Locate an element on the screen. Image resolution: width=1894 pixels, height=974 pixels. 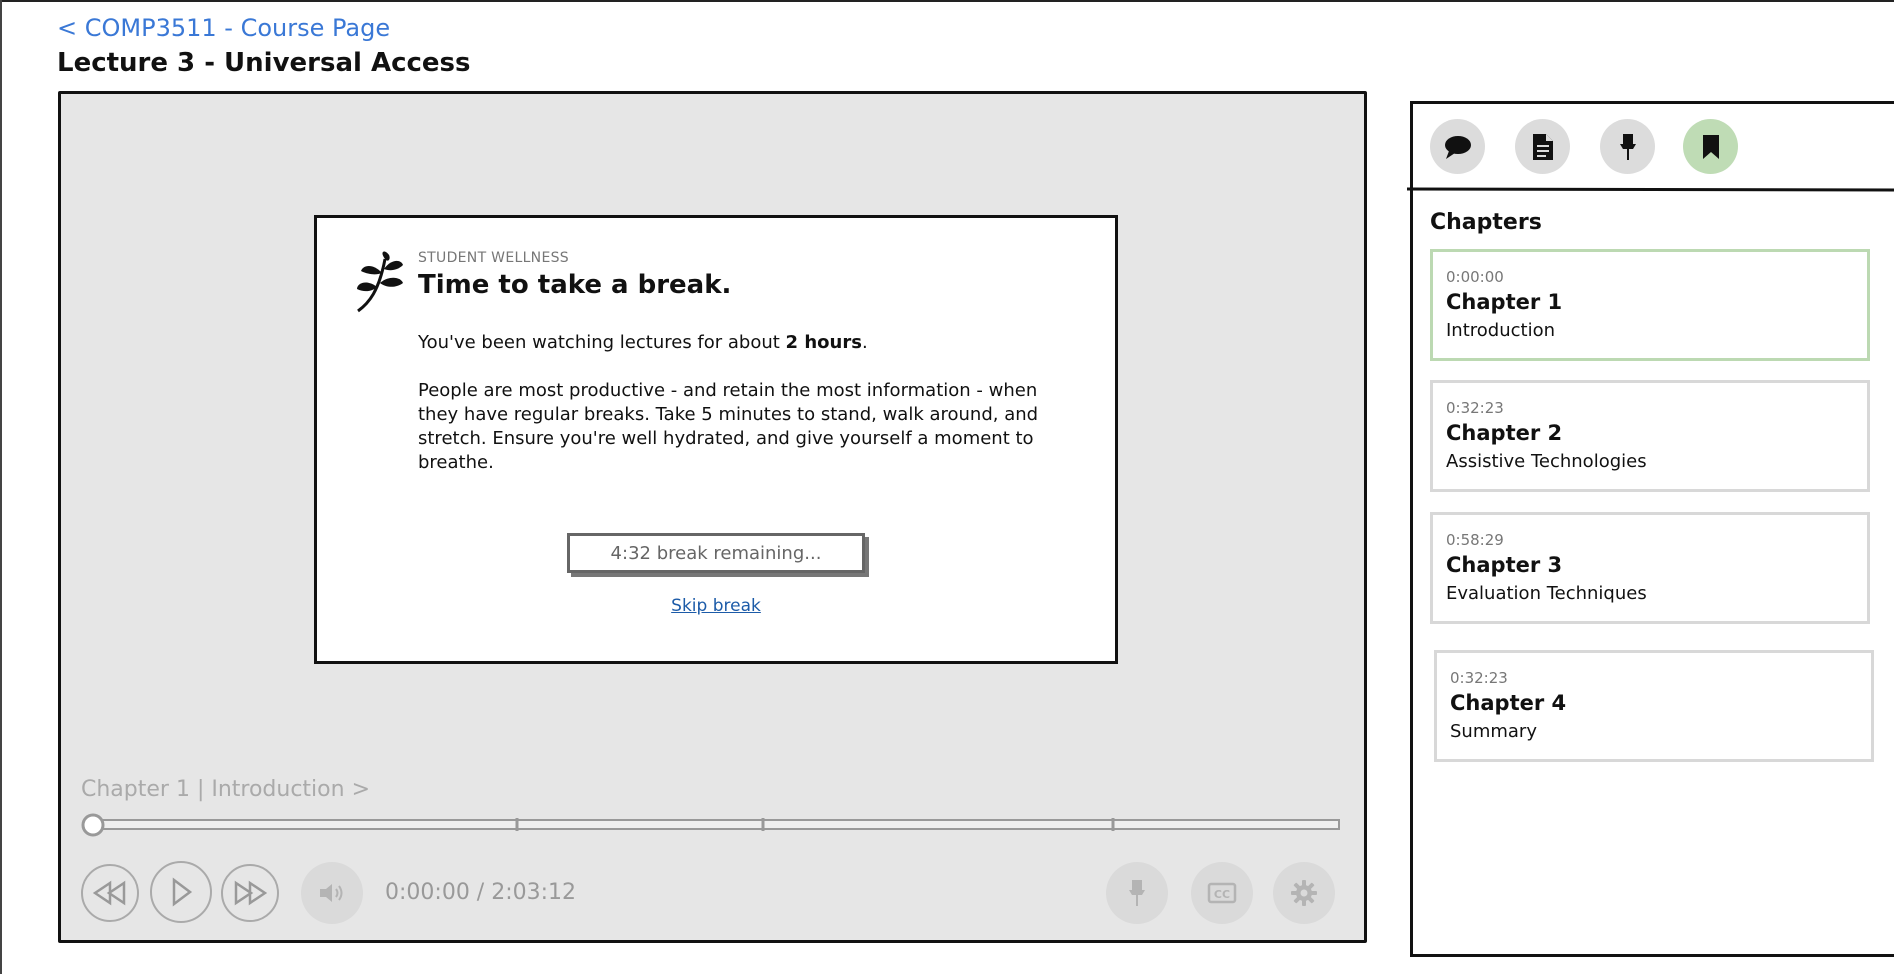
document-icon is located at coordinates (1542, 146).